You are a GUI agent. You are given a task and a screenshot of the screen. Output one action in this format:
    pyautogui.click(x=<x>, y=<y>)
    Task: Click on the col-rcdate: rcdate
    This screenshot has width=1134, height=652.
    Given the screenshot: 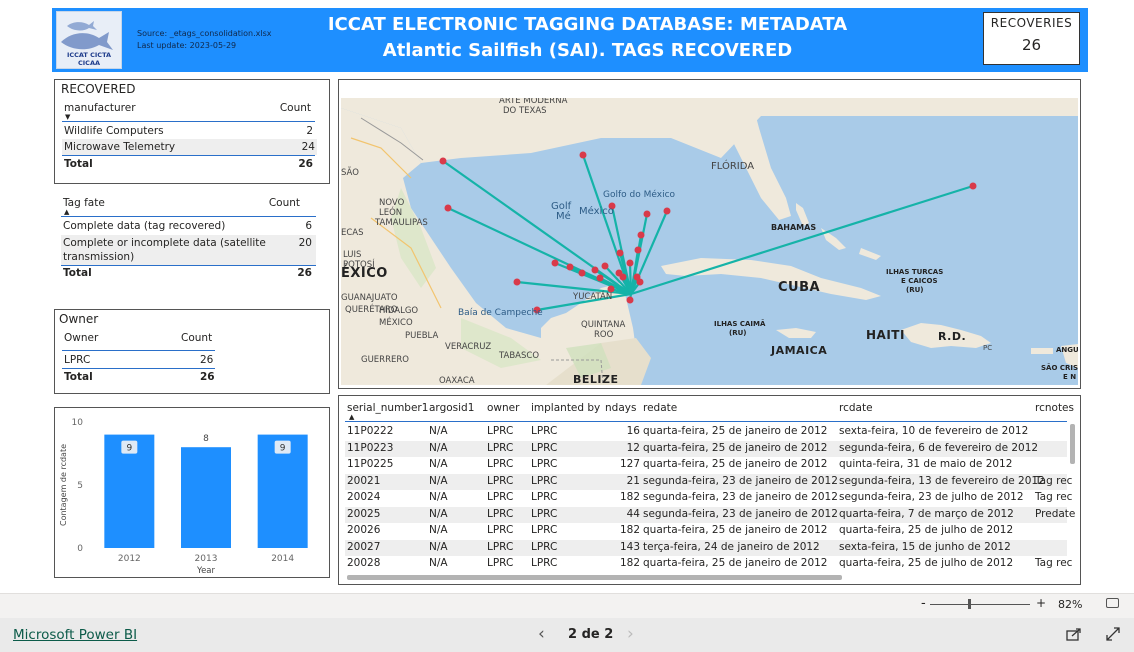 What is the action you would take?
    pyautogui.click(x=856, y=408)
    